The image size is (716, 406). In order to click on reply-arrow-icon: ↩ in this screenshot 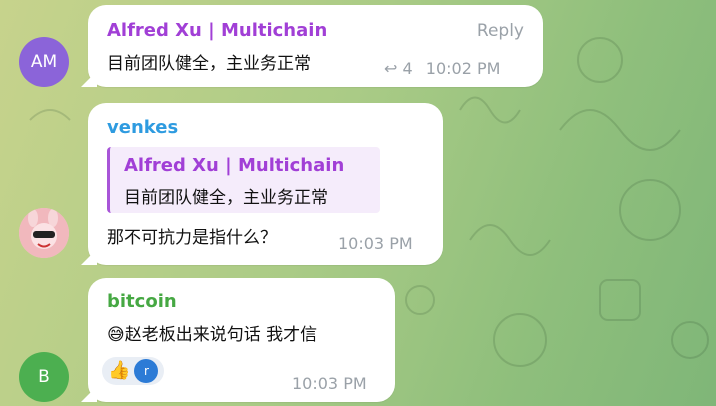, I will do `click(390, 68)`.